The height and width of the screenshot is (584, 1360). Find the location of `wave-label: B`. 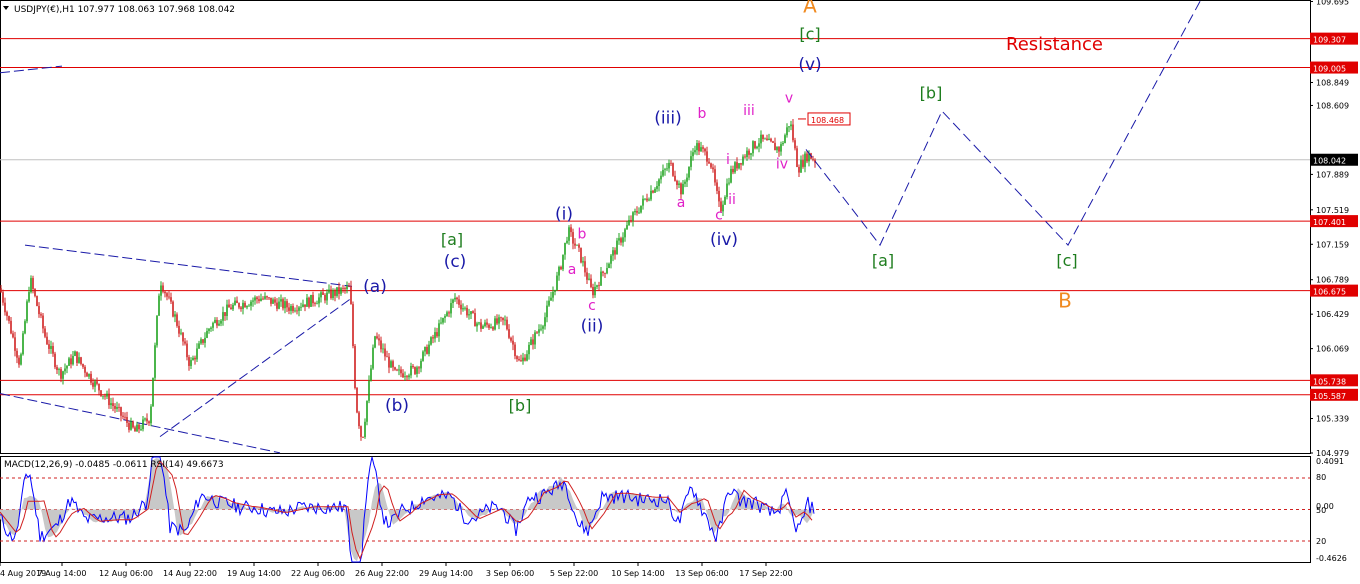

wave-label: B is located at coordinates (1065, 300).